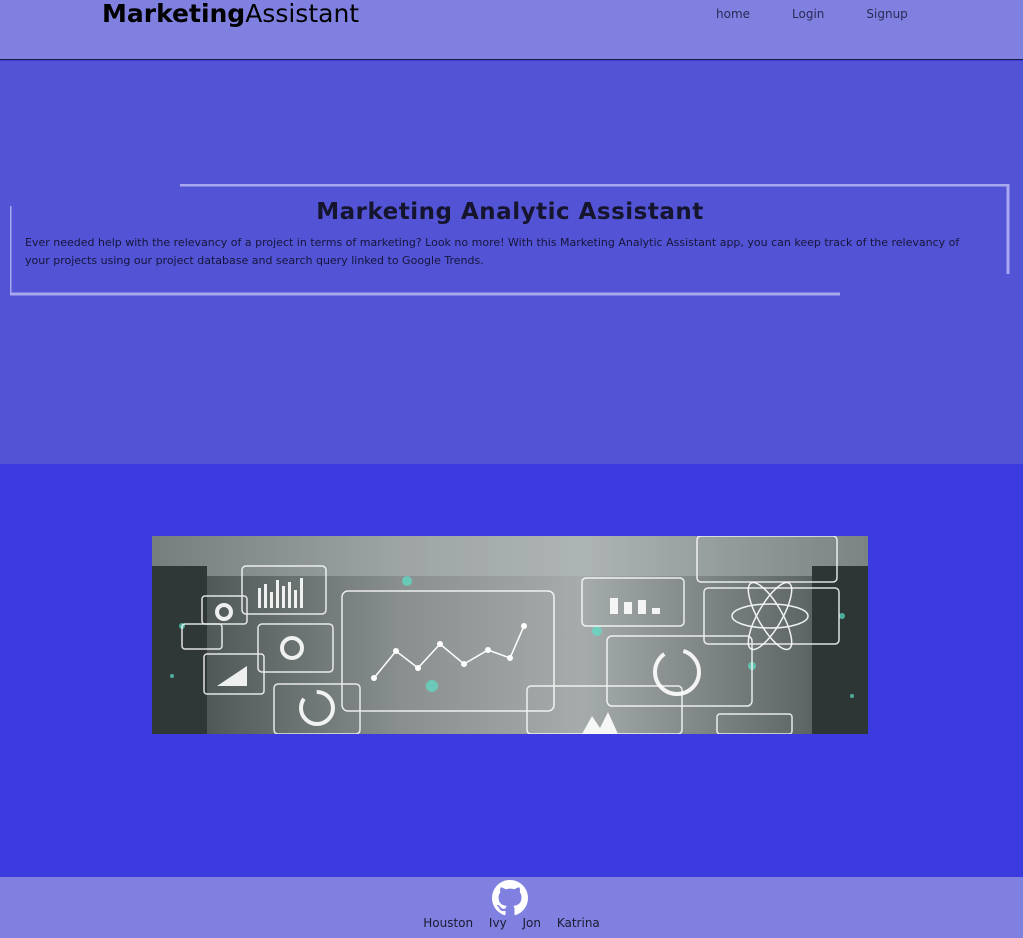 The height and width of the screenshot is (938, 1023). I want to click on nav-links: home Login Signup, so click(833, 14).